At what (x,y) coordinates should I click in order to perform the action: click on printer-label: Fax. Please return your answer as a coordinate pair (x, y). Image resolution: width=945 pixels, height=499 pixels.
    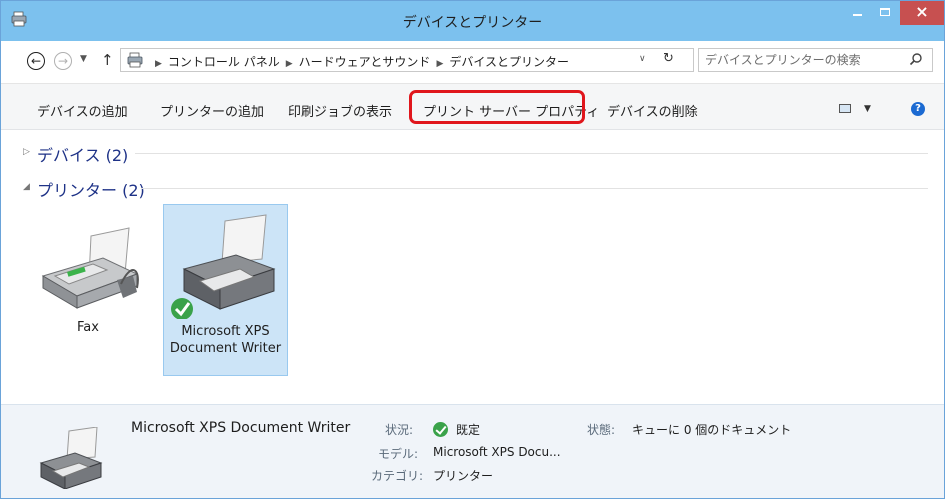
    Looking at the image, I should click on (88, 327).